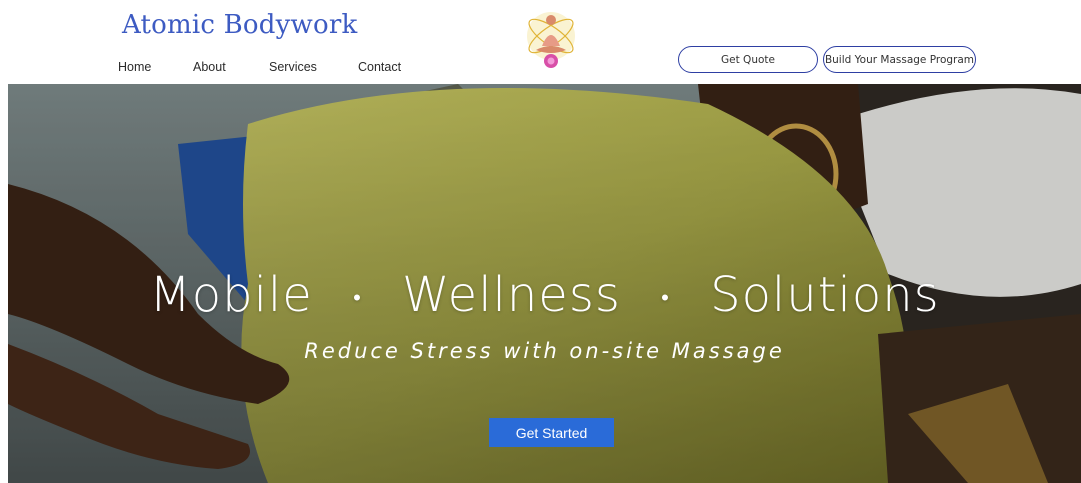 Image resolution: width=1081 pixels, height=483 pixels. I want to click on nav-contact: Contact, so click(379, 67).